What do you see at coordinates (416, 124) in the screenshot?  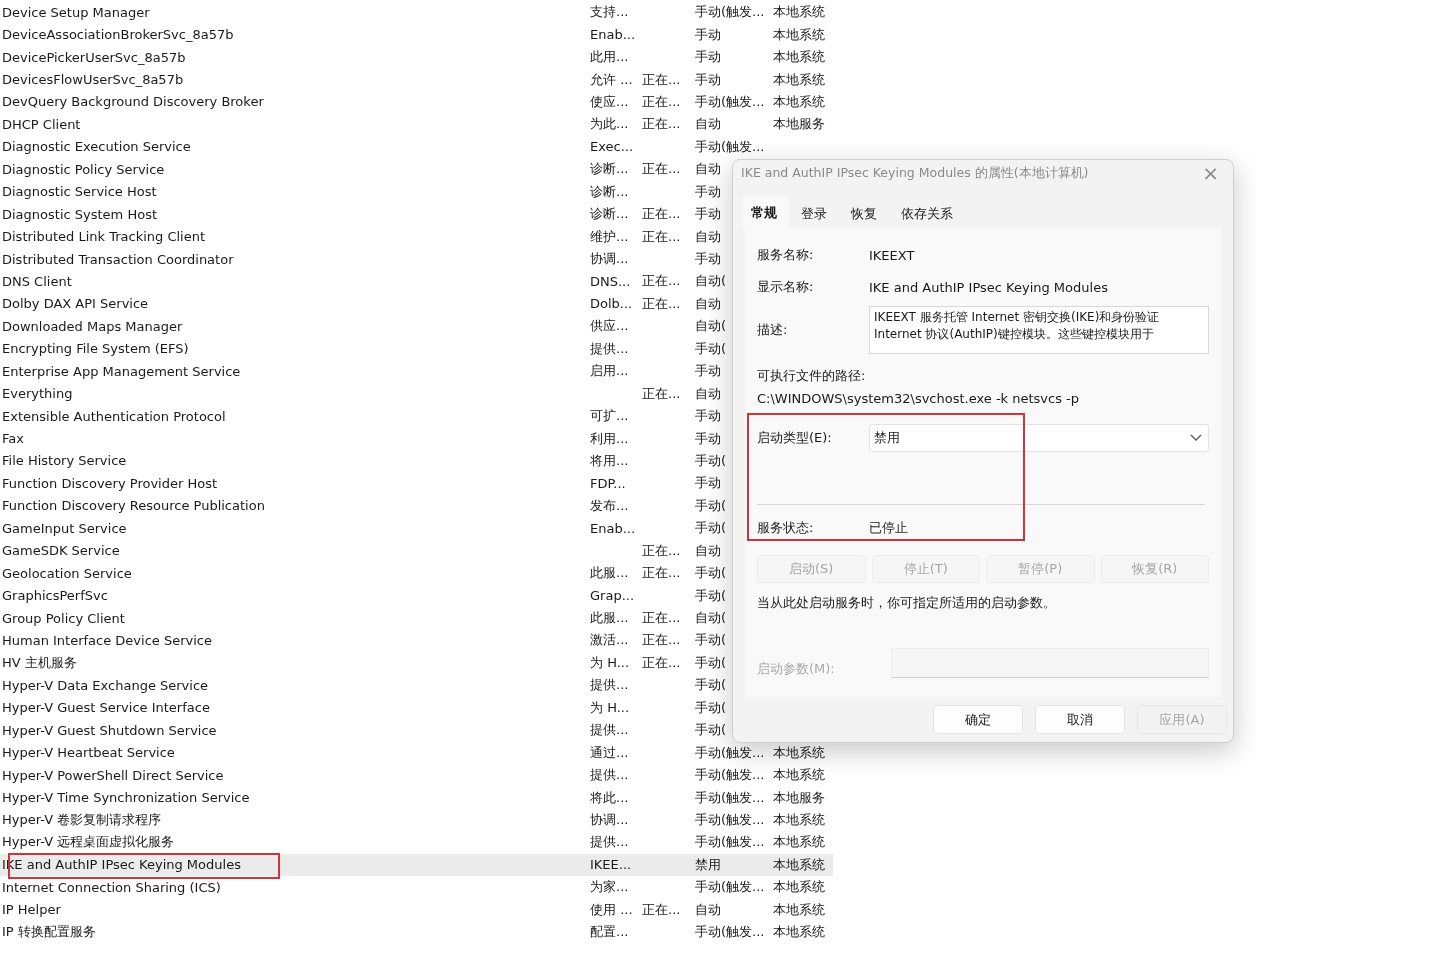 I see `service-row: DHCP Client 为此... 正在... 自动 本地服务` at bounding box center [416, 124].